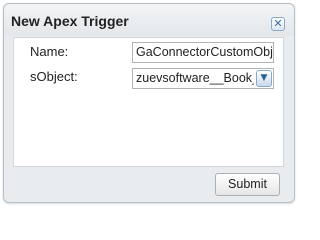  Describe the element at coordinates (54, 76) in the screenshot. I see `sobject-label: sObject:` at that location.